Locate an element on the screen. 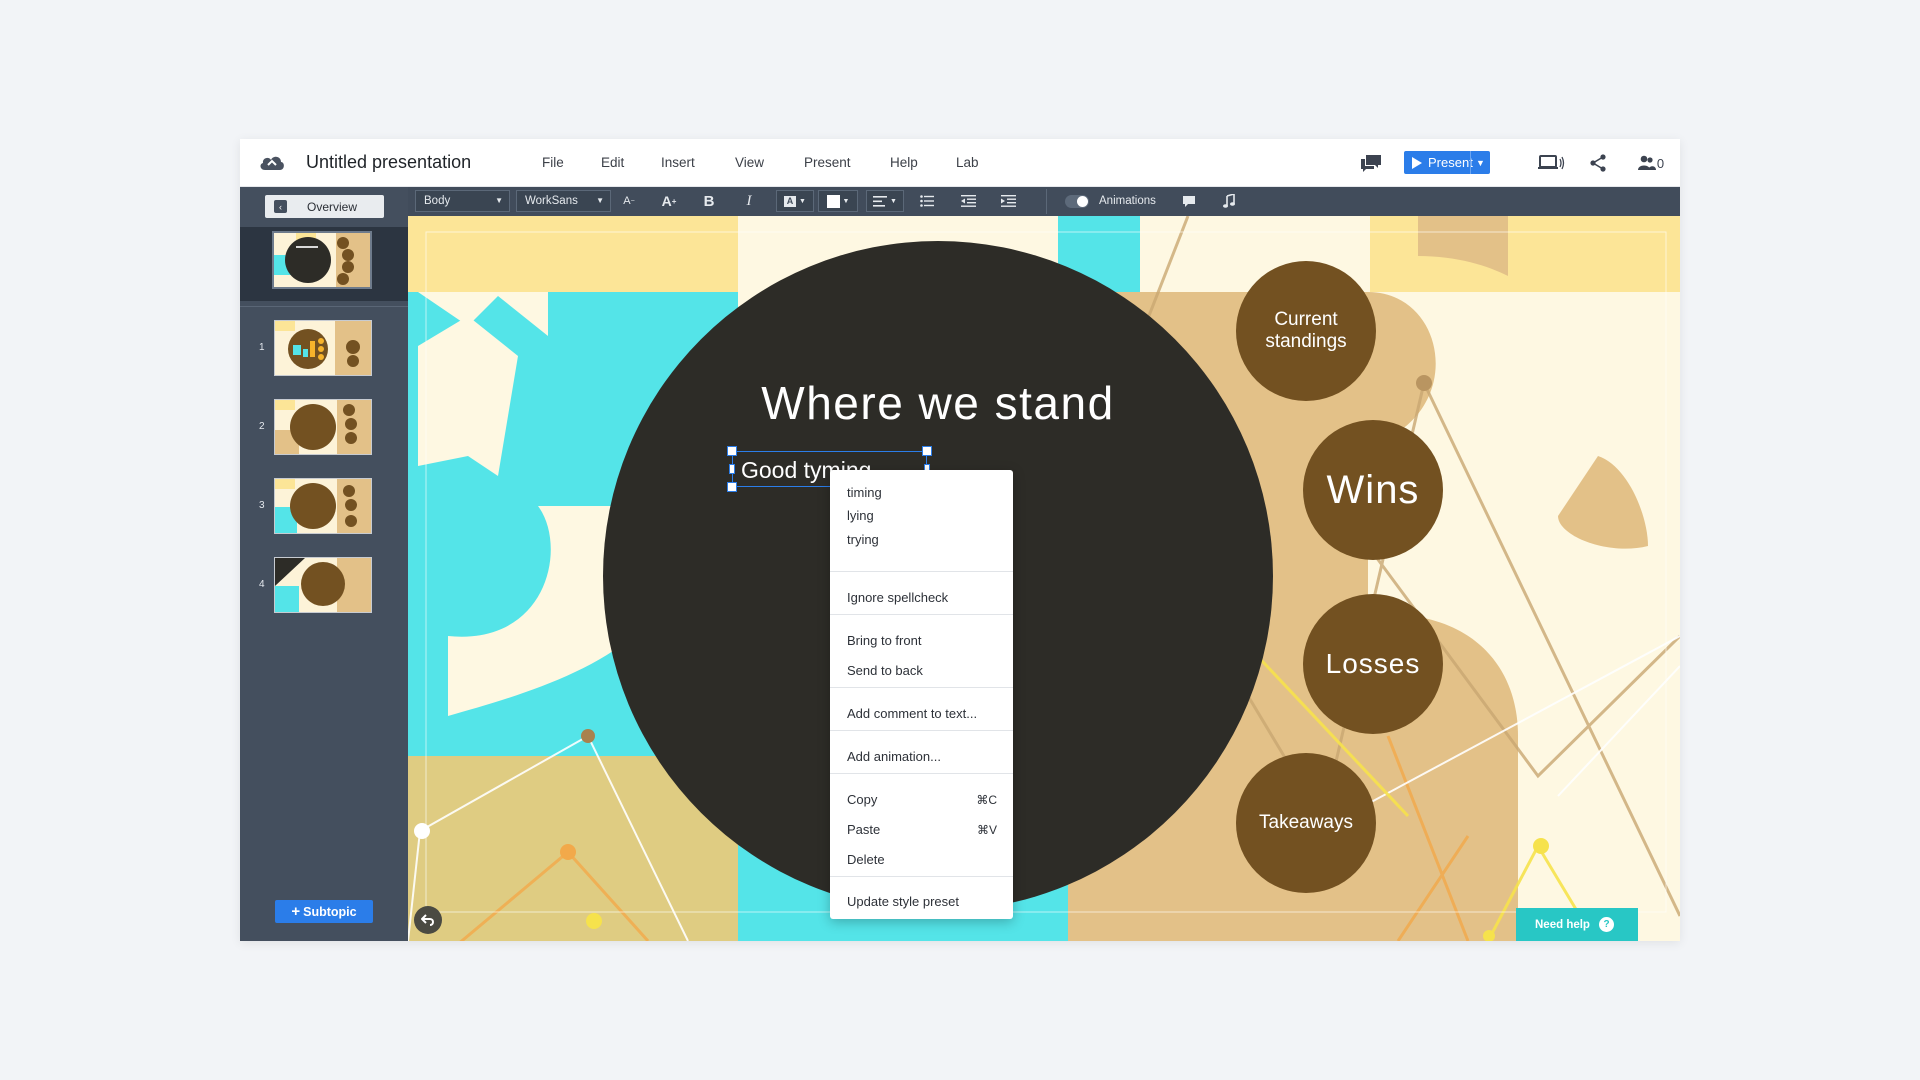  help-question-icon: ? is located at coordinates (1606, 924).